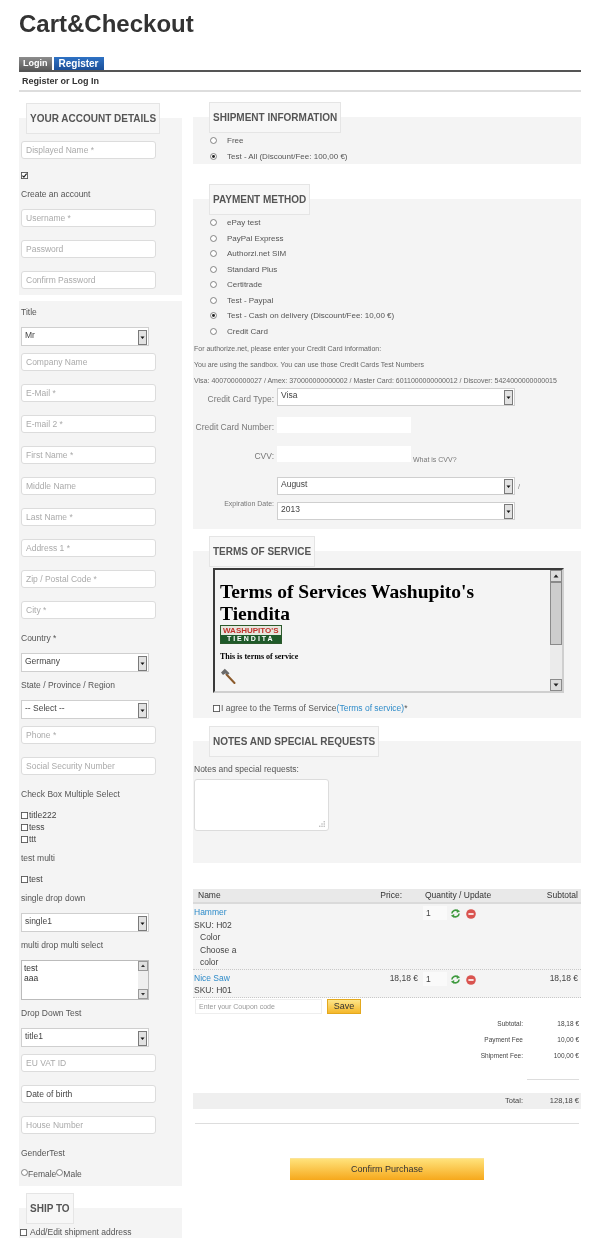 This screenshot has width=600, height=1259. I want to click on text-field: Social Security Number, so click(88, 766).